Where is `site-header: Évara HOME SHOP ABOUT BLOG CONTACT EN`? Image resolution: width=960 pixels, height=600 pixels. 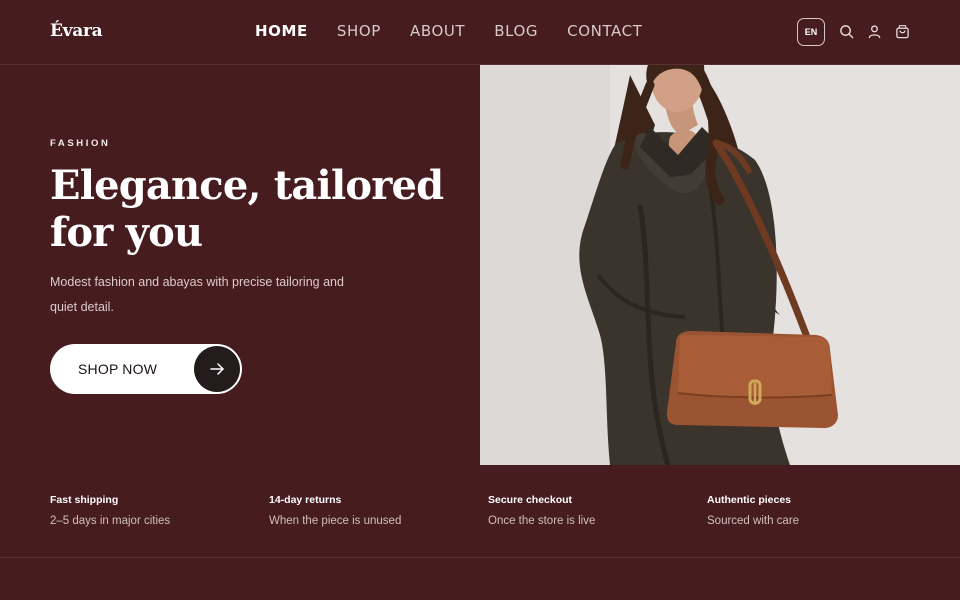
site-header: Évara HOME SHOP ABOUT BLOG CONTACT EN is located at coordinates (480, 32).